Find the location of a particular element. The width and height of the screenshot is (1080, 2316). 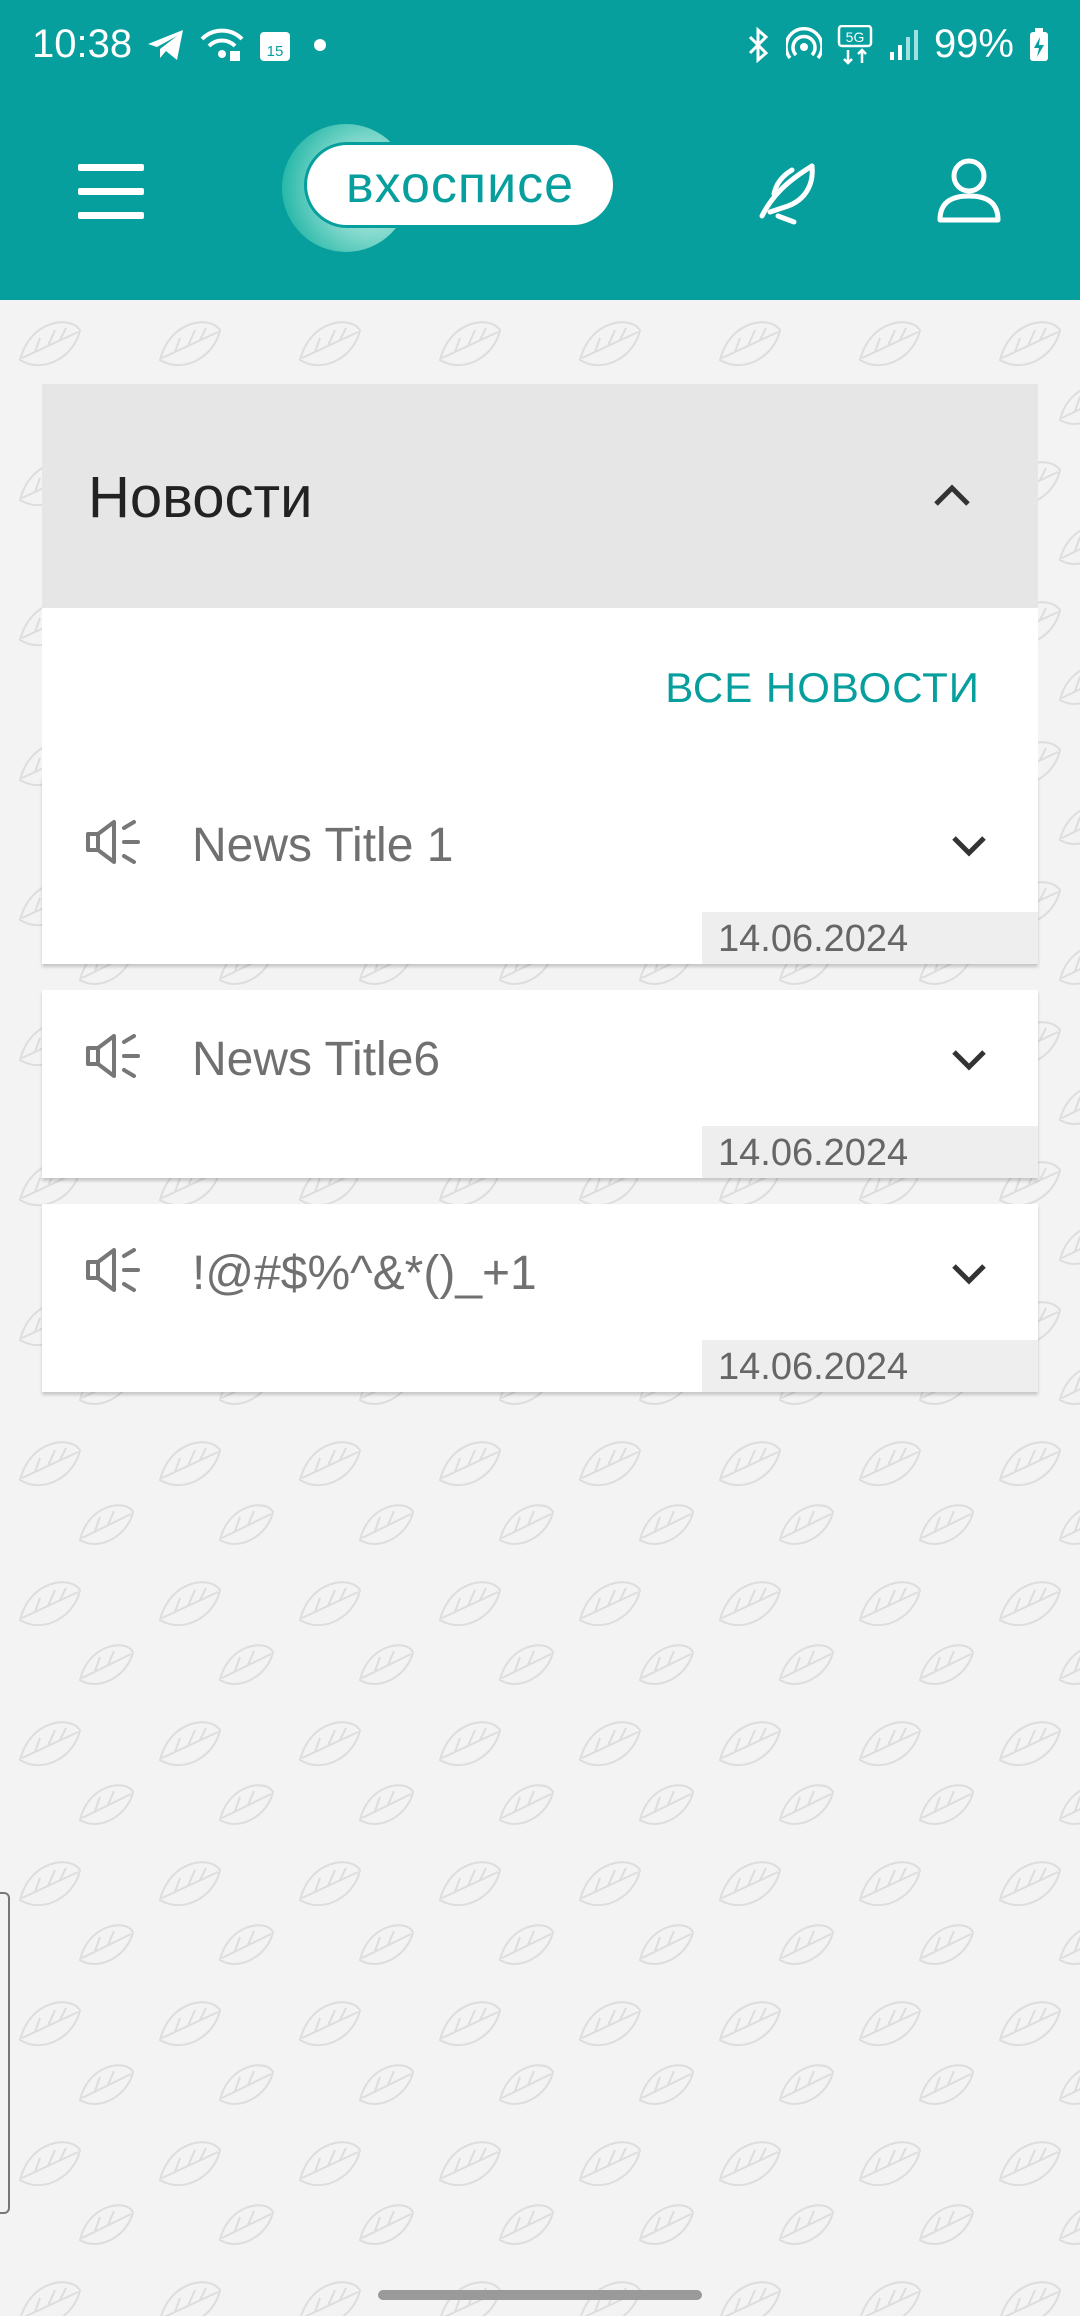

wifi-calling-icon is located at coordinates (222, 45).